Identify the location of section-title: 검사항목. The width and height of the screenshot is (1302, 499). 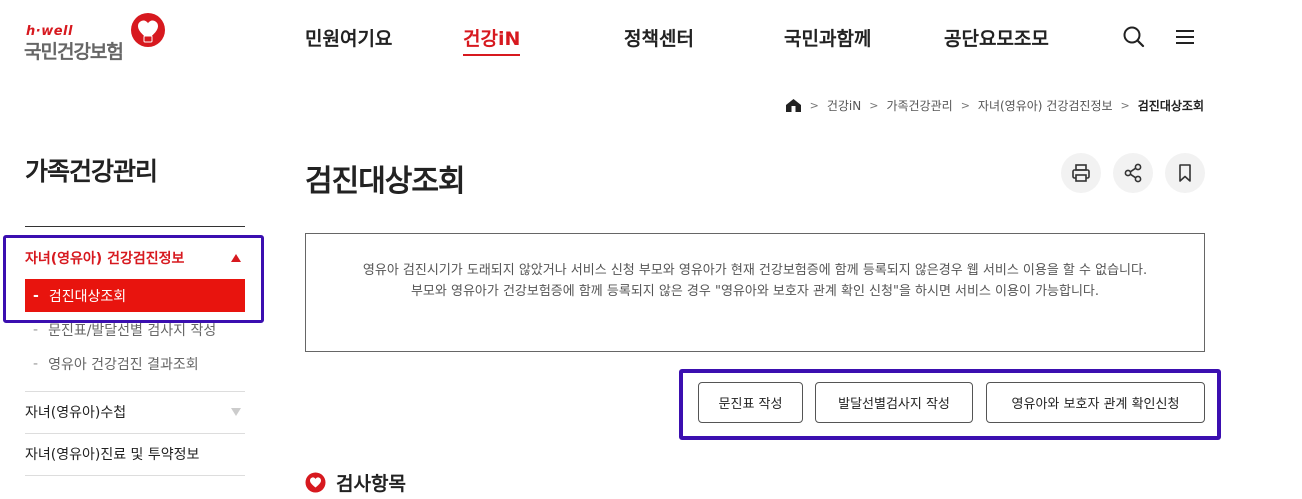
(371, 483).